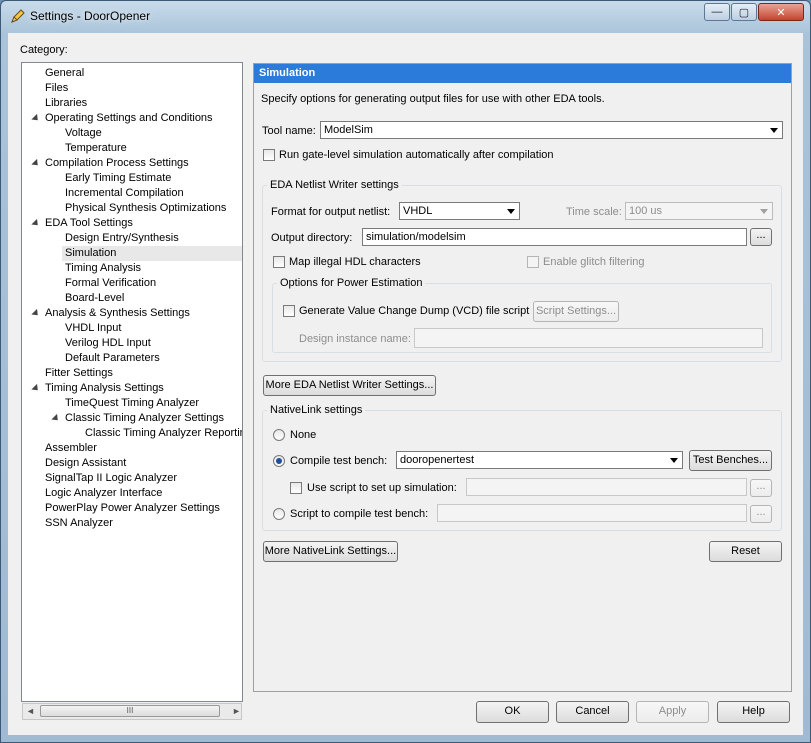 The image size is (811, 743). I want to click on format-label: Format for output netlist:, so click(331, 212).